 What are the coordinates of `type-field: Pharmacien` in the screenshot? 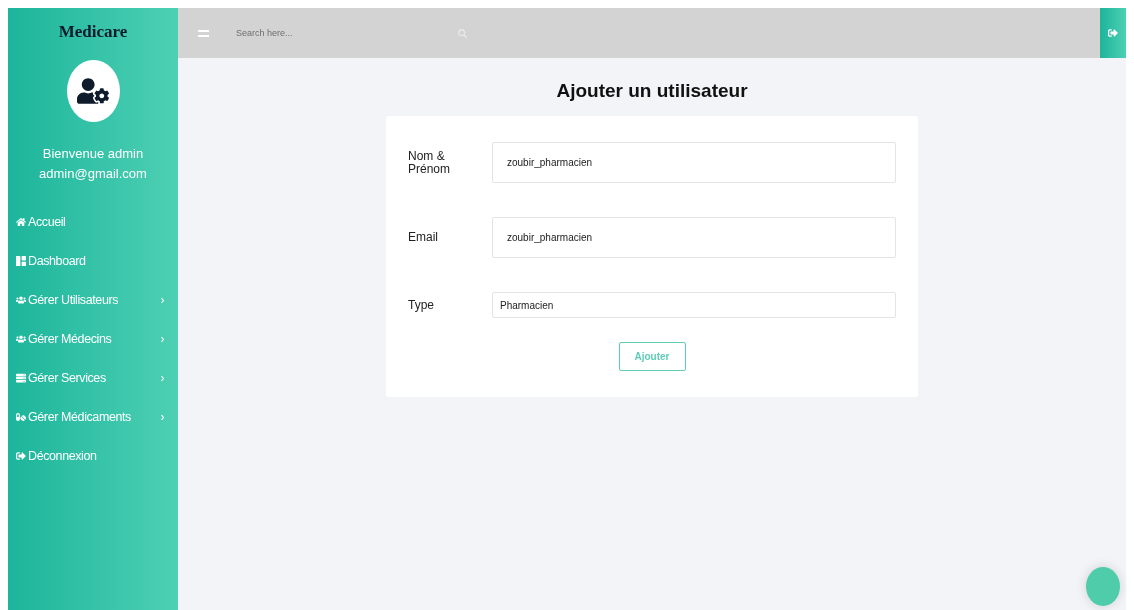 It's located at (694, 305).